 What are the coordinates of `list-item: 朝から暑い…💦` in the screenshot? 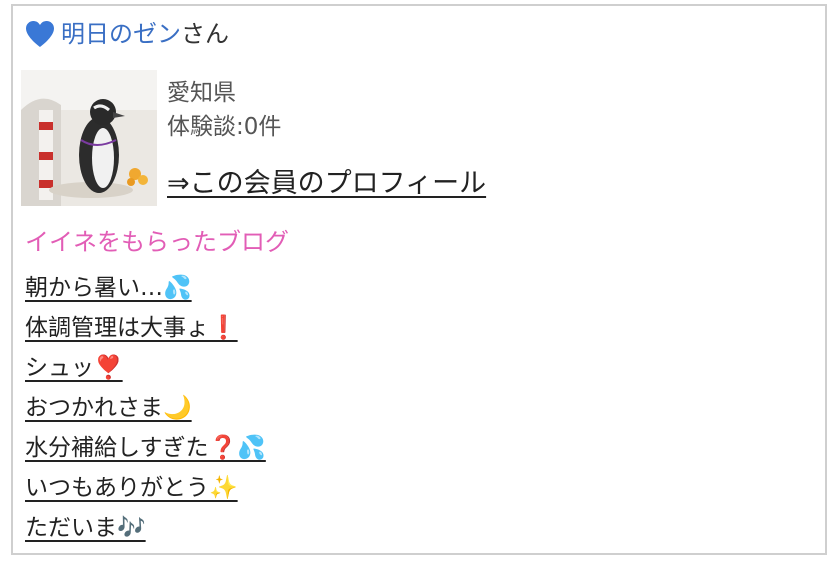 It's located at (145, 288).